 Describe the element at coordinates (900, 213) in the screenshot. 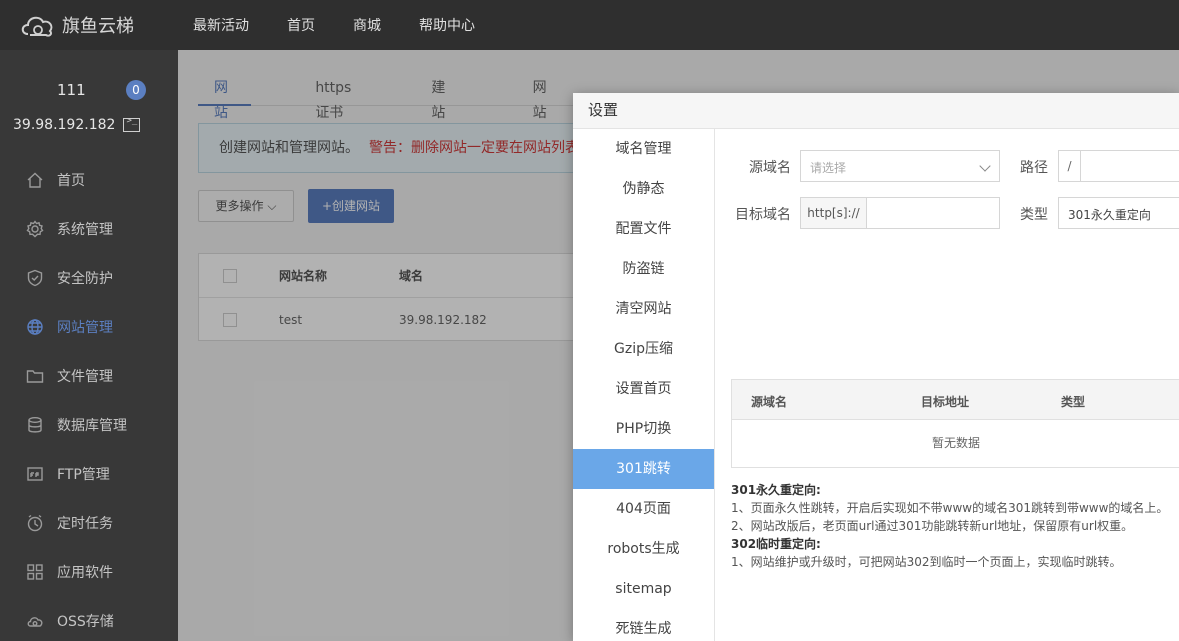

I see `target-domain-input: http[s]://` at that location.